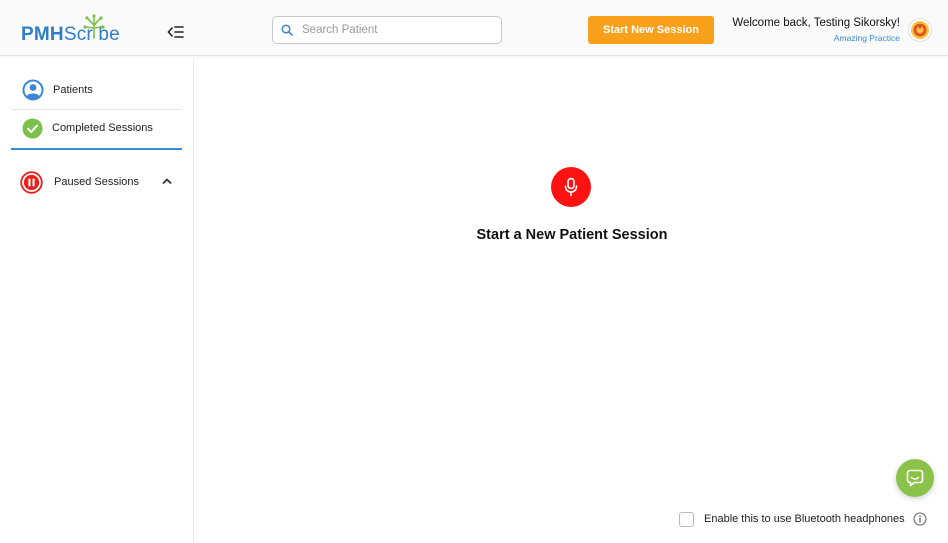 The image size is (948, 543). What do you see at coordinates (70, 30) in the screenshot?
I see `pmhscribe-logo: PMHScr be` at bounding box center [70, 30].